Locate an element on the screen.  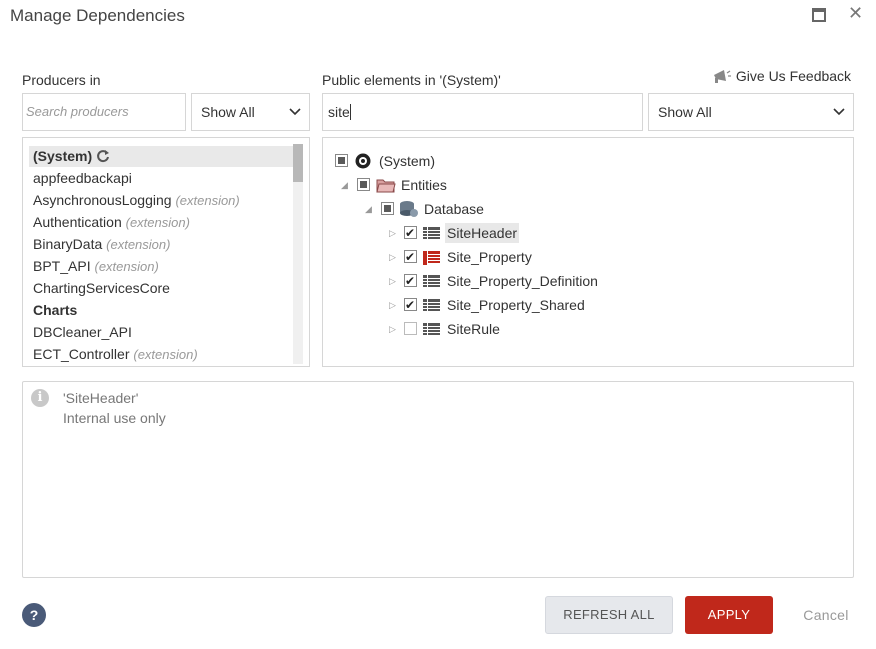
refresh-icon is located at coordinates (103, 157).